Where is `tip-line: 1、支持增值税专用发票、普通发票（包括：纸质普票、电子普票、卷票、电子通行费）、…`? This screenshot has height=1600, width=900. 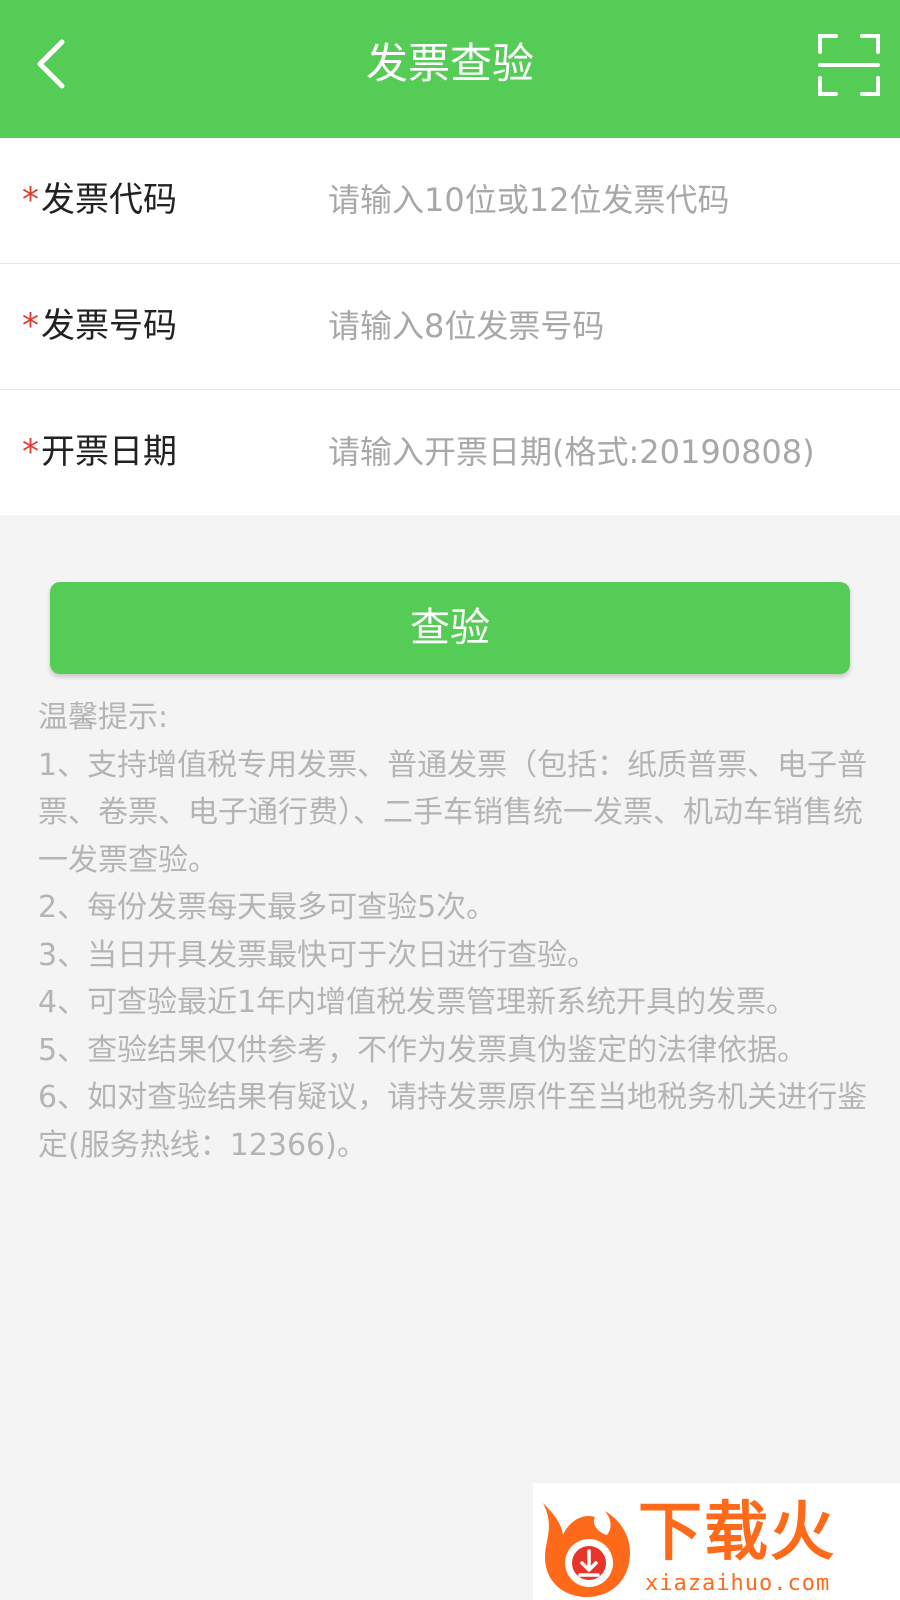 tip-line: 1、支持增值税专用发票、普通发票（包括：纸质普票、电子普票、卷票、电子通行费）、… is located at coordinates (453, 812).